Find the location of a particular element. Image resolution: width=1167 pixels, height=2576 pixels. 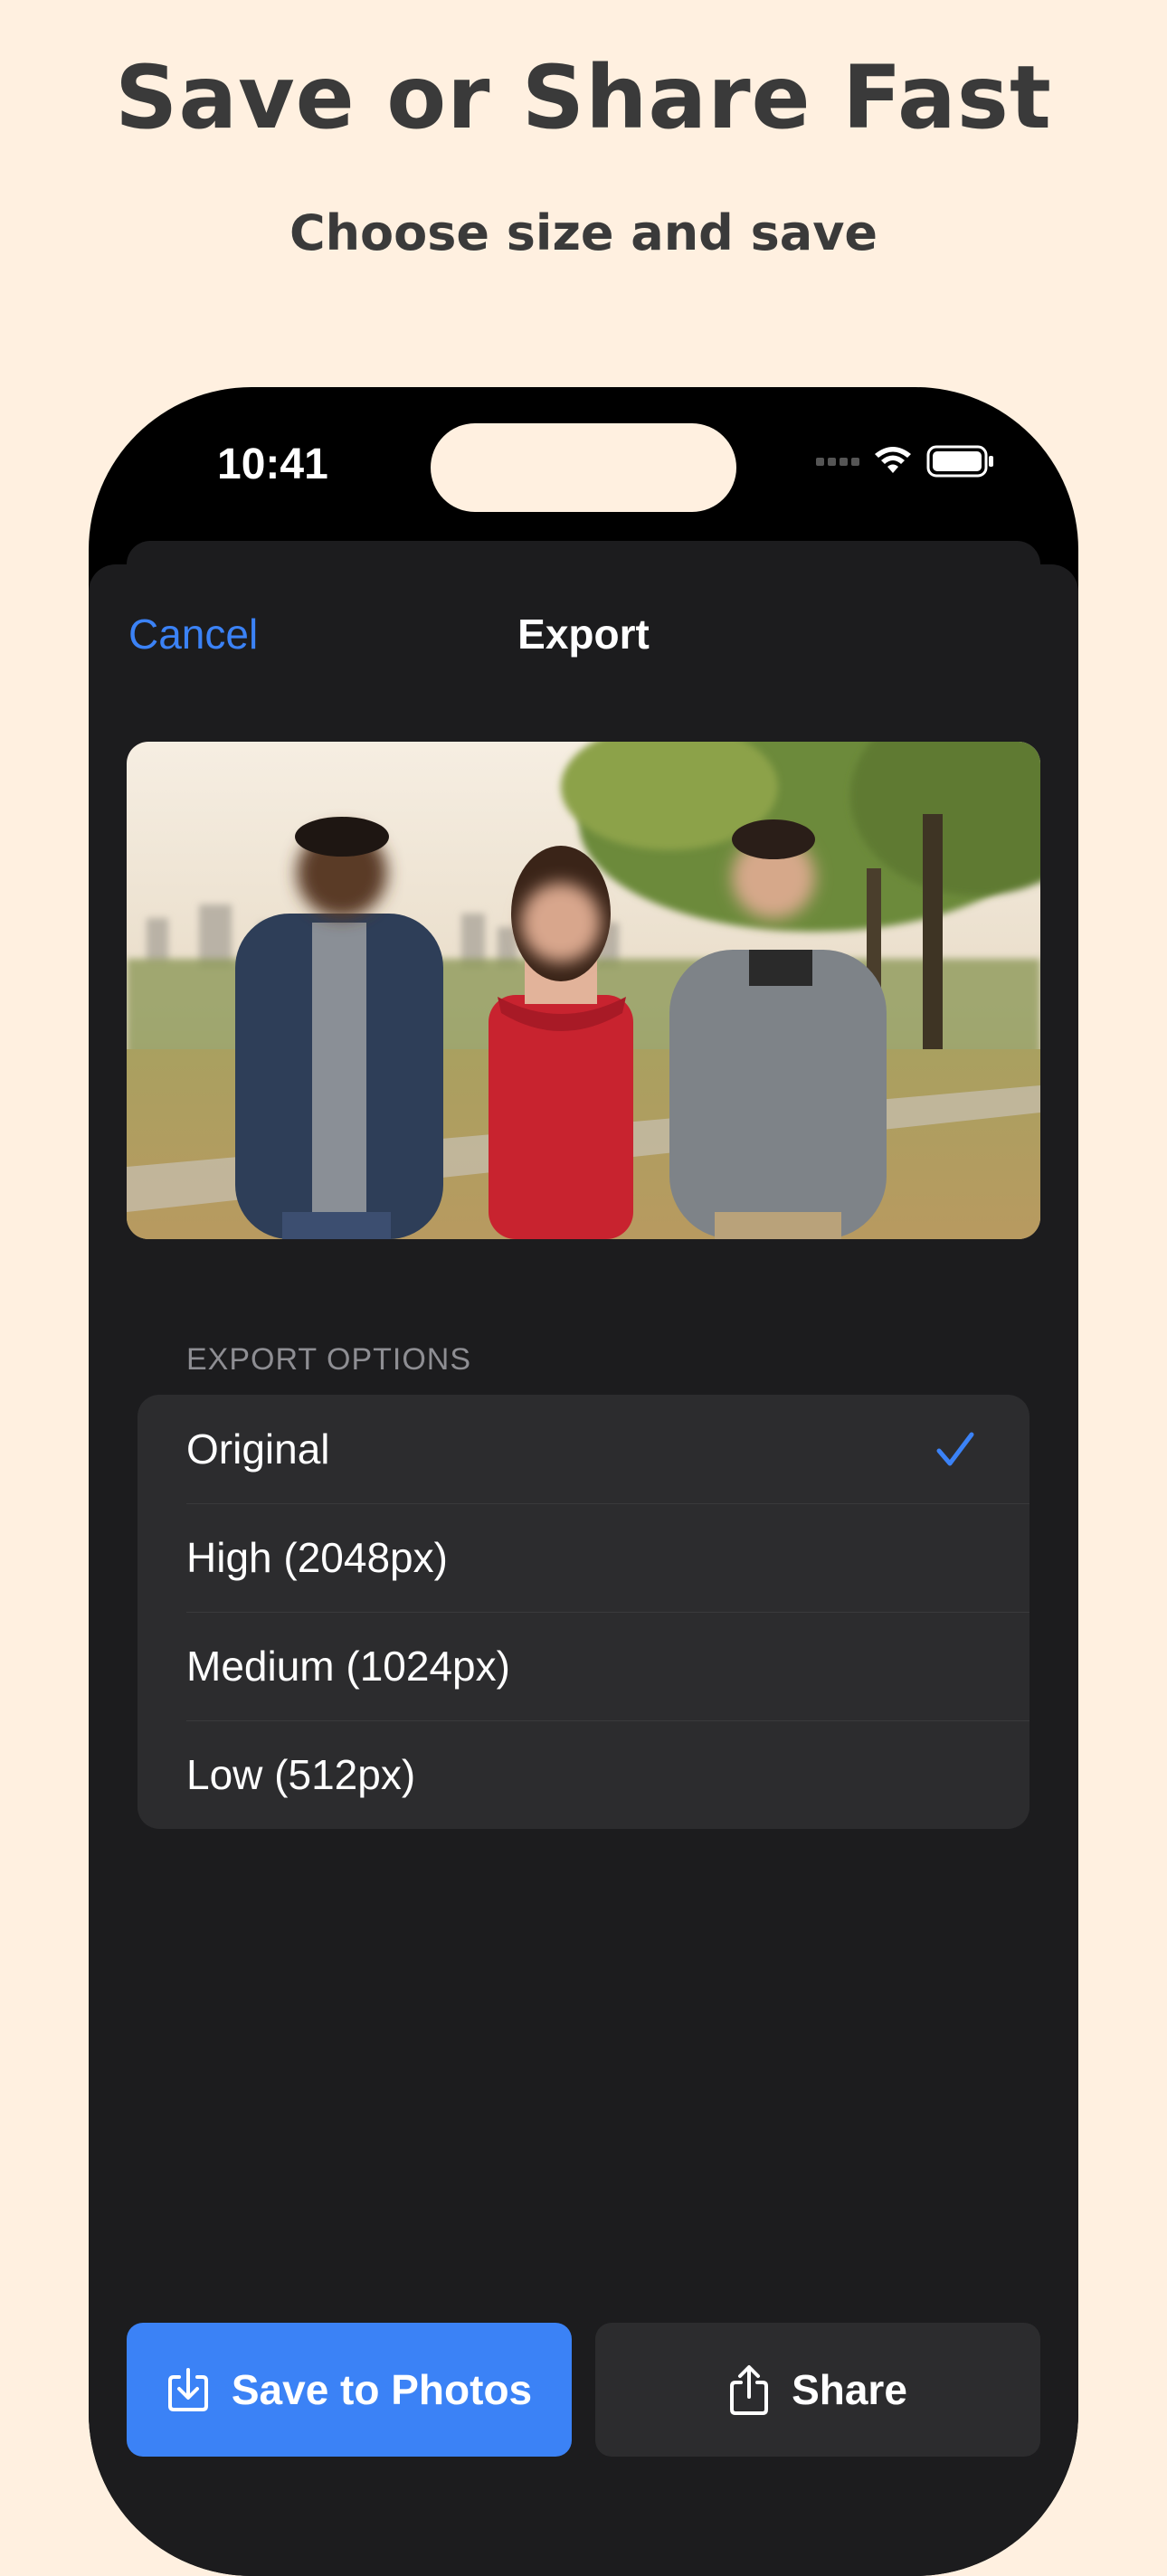

option-low: Low (512px) is located at coordinates (583, 1775).